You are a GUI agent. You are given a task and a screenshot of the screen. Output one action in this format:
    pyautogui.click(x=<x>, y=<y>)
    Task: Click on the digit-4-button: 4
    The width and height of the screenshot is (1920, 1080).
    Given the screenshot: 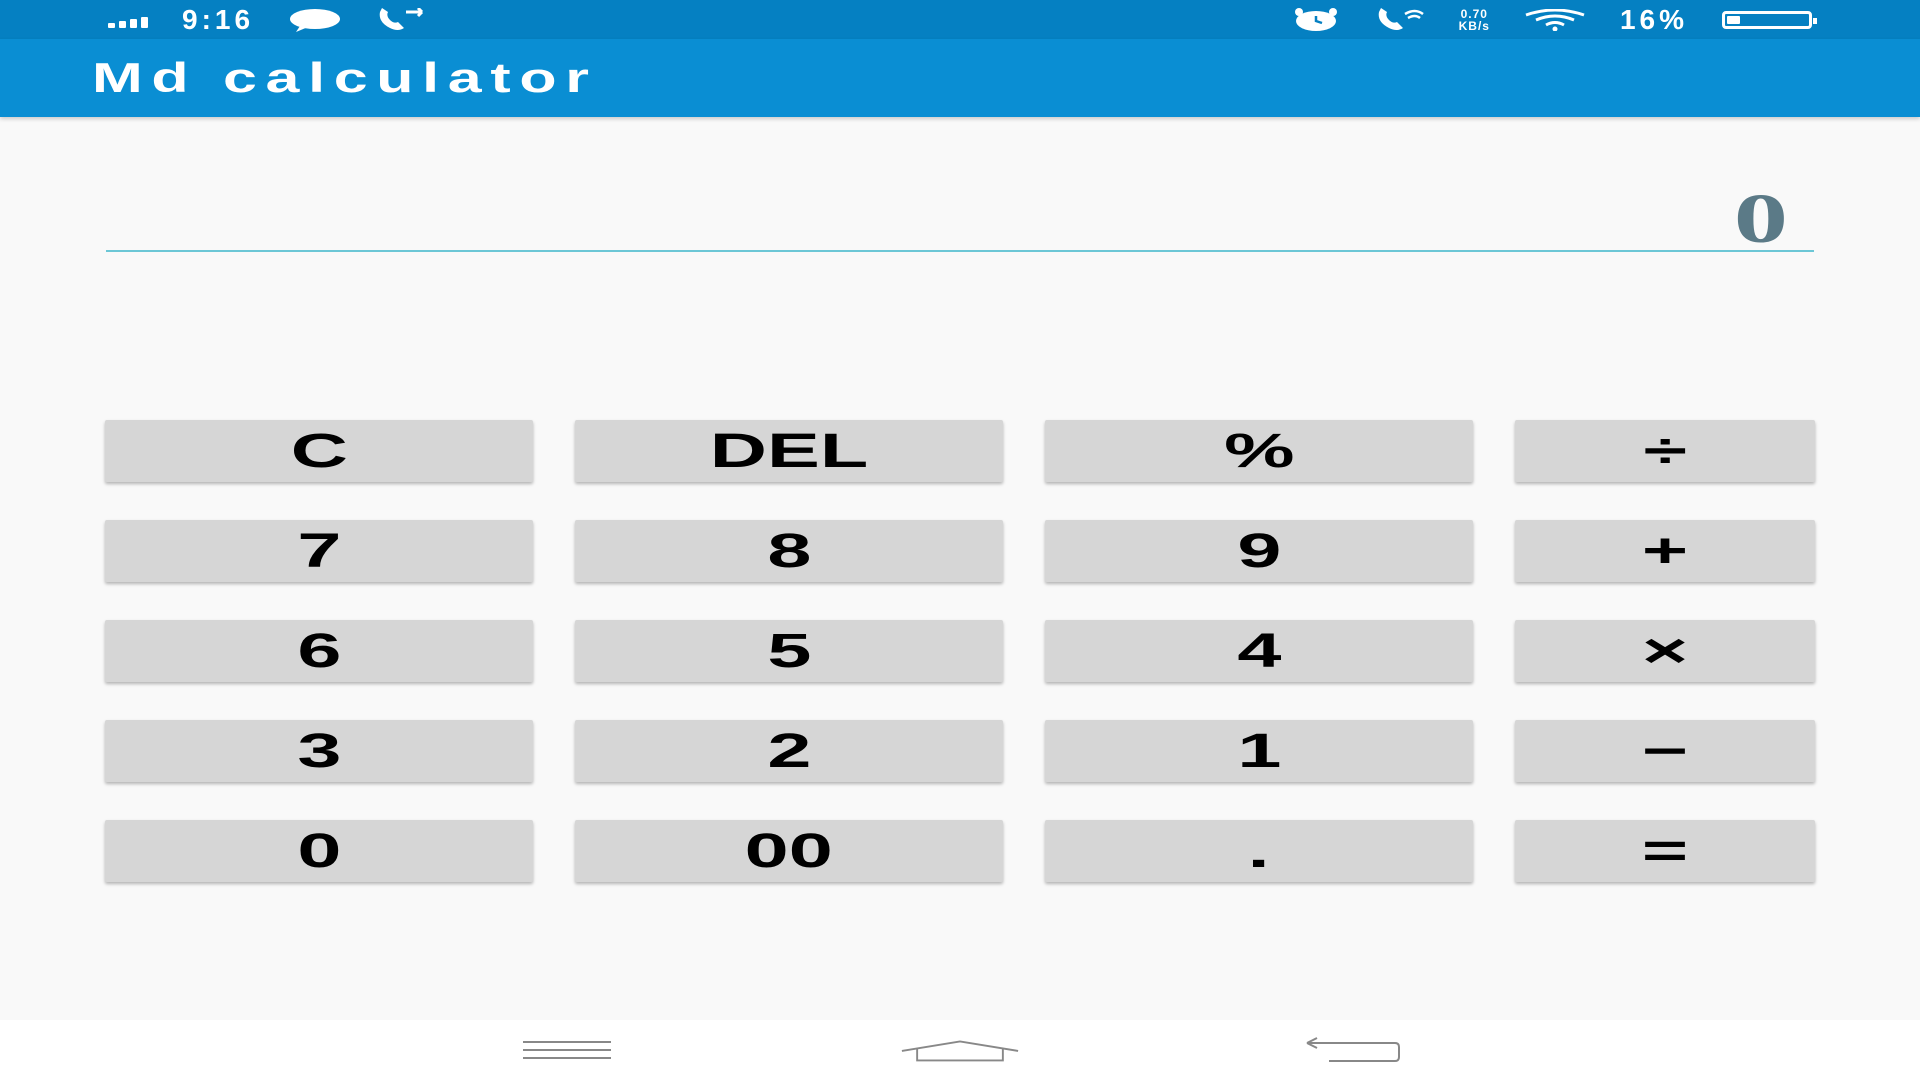 What is the action you would take?
    pyautogui.click(x=1259, y=651)
    